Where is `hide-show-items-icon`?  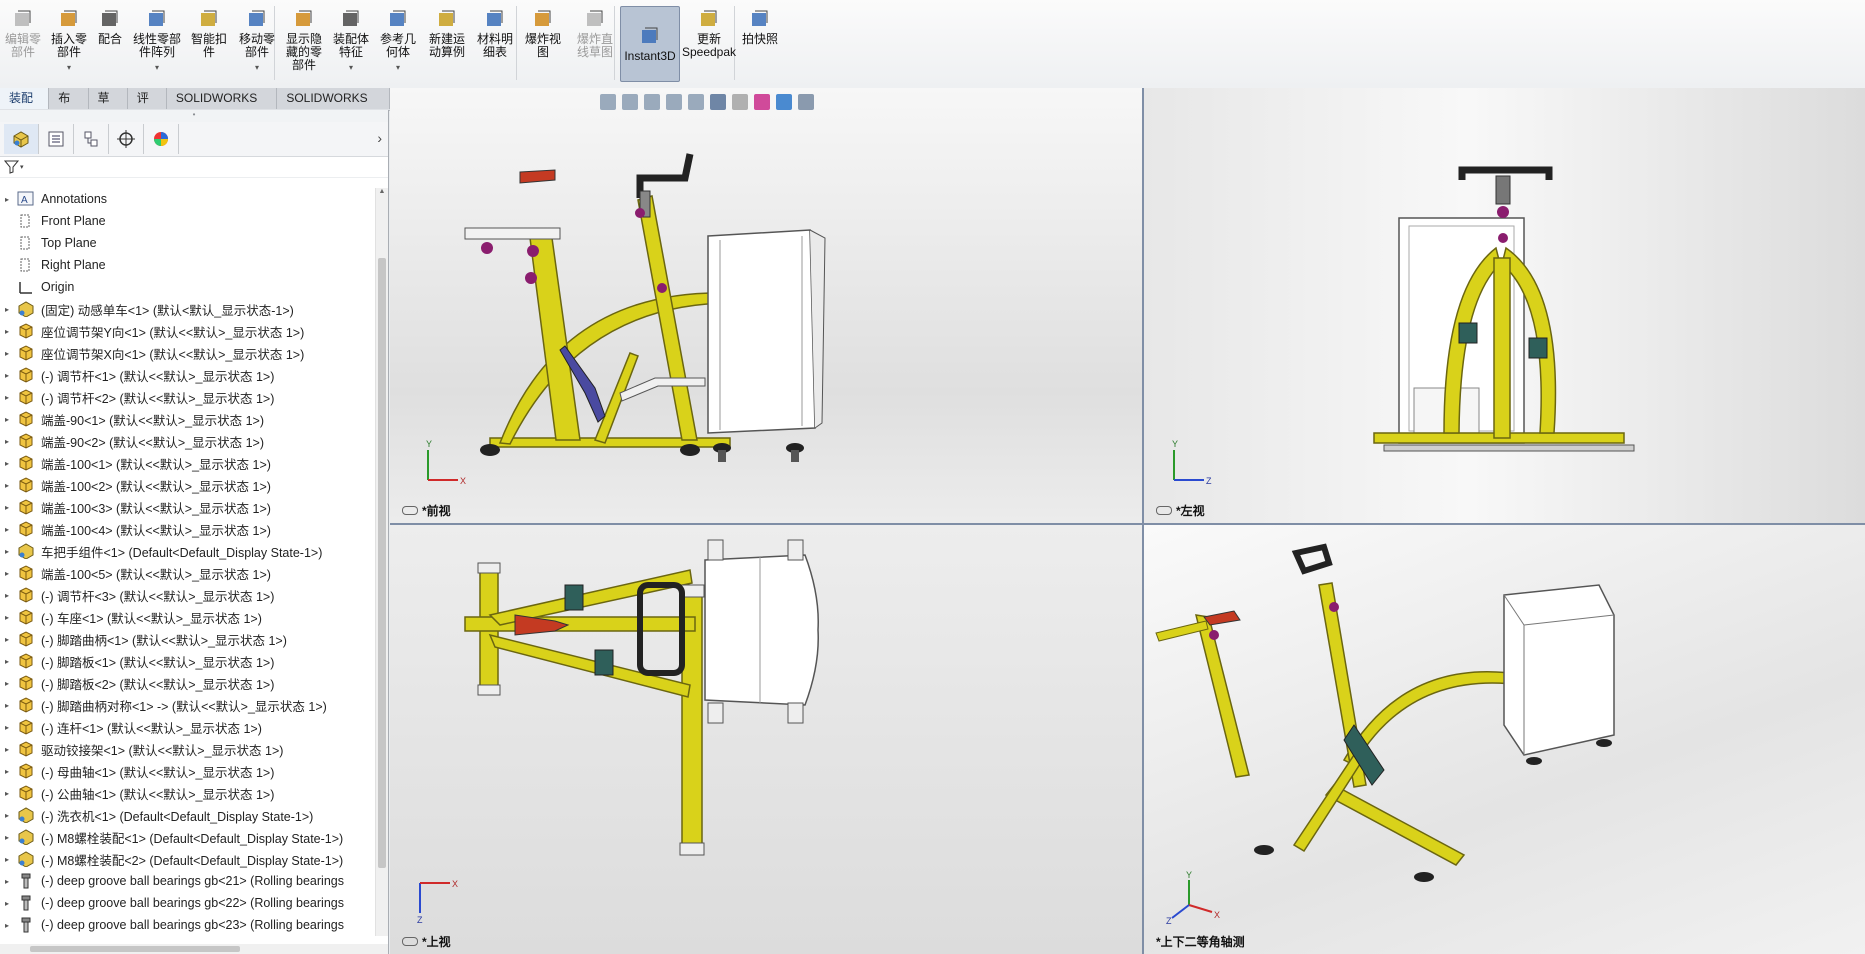 hide-show-items-icon is located at coordinates (740, 102).